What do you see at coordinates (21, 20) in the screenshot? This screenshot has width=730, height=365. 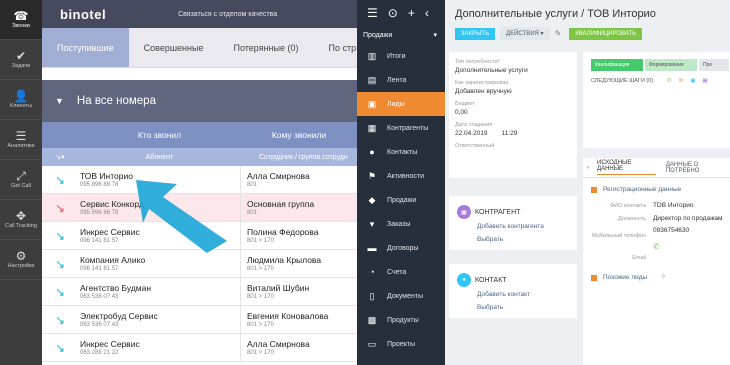 I see `sidebar-item-calls: ☎ Звонки` at bounding box center [21, 20].